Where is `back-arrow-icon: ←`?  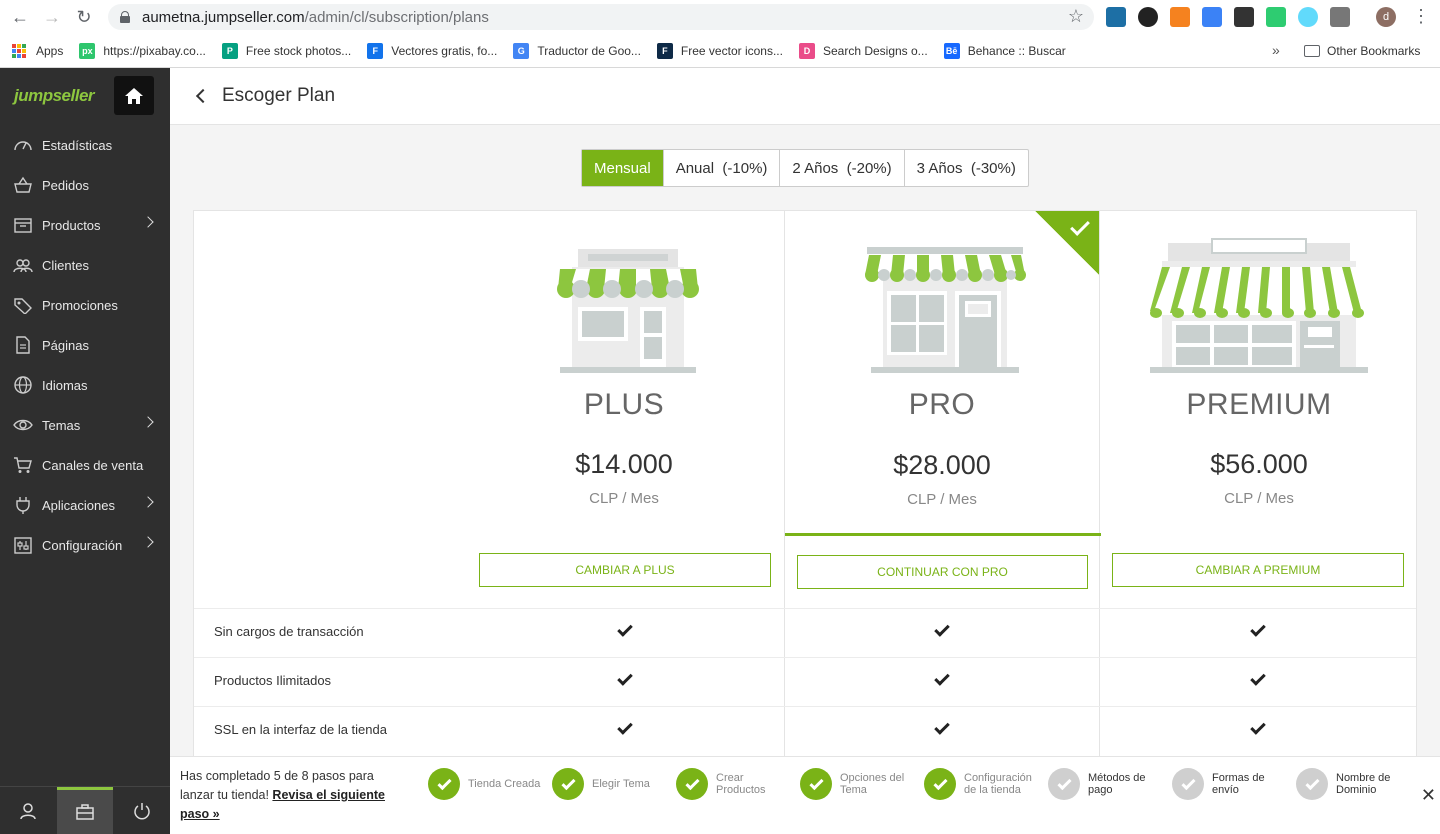
back-arrow-icon: ← is located at coordinates (20, 17).